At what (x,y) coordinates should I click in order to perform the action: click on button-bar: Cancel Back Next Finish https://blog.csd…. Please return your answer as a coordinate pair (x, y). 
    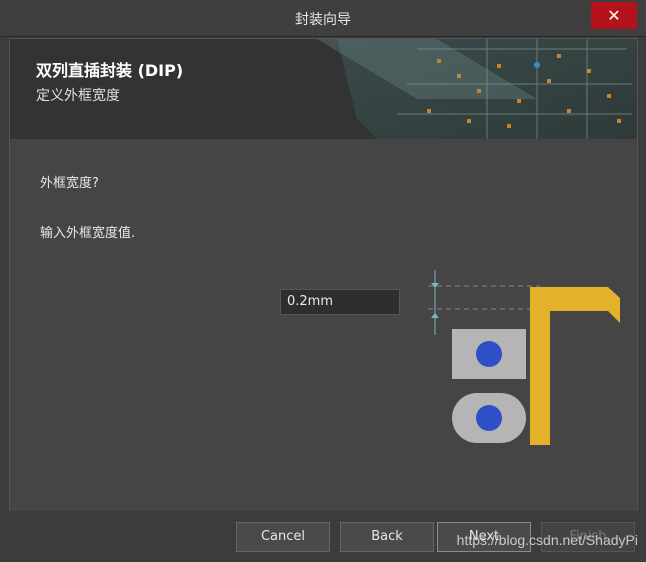
    Looking at the image, I should click on (323, 536).